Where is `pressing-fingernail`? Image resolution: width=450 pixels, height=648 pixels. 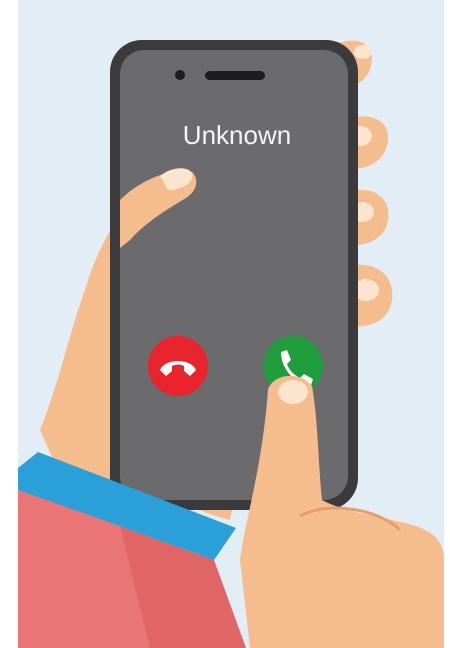 pressing-fingernail is located at coordinates (293, 392).